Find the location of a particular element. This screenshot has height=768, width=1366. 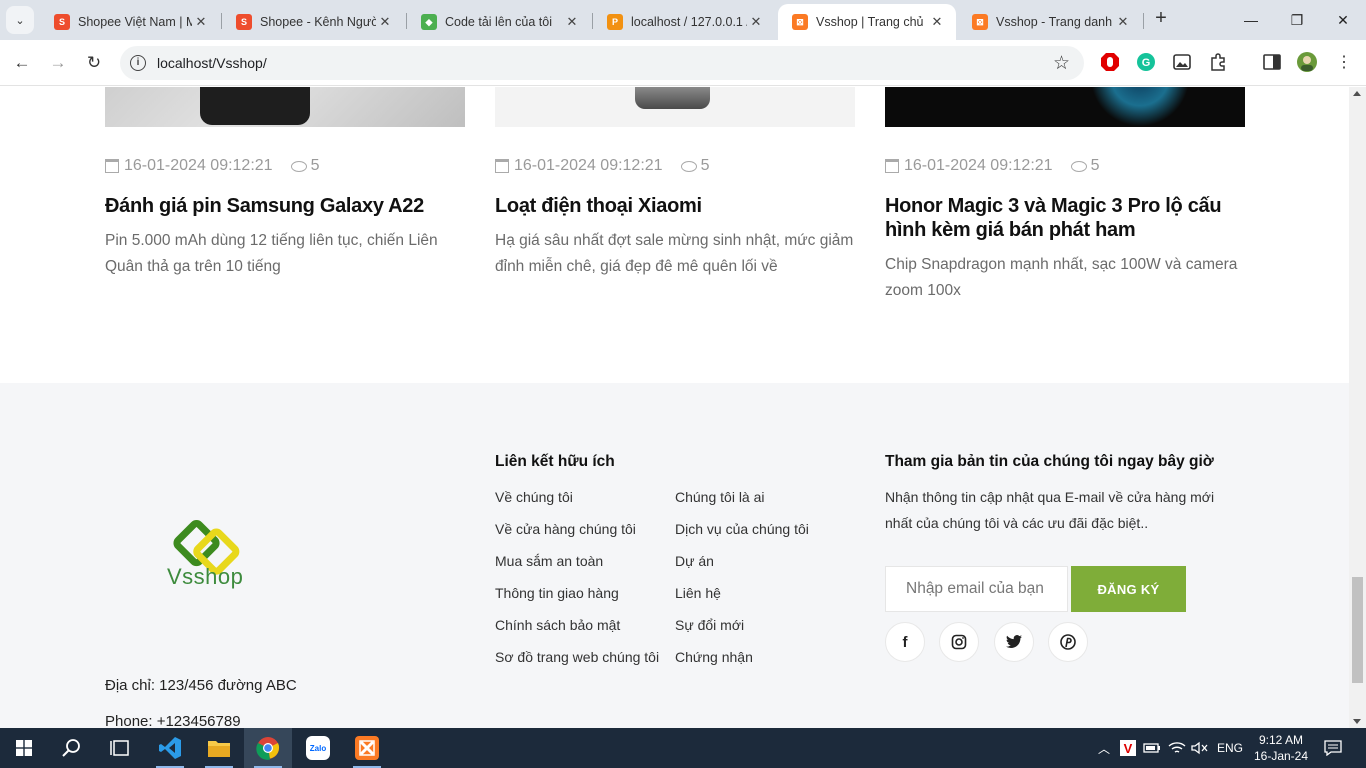

taskbar-xampp is located at coordinates (367, 748).